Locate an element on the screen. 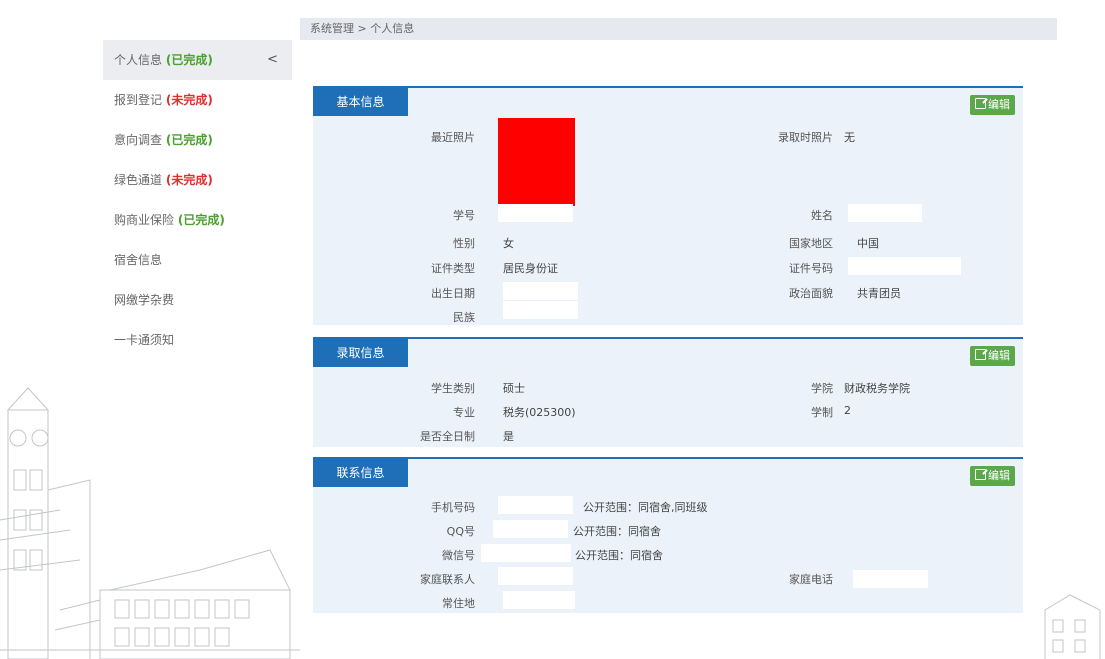  ethnic-label: 民族 is located at coordinates (464, 317).